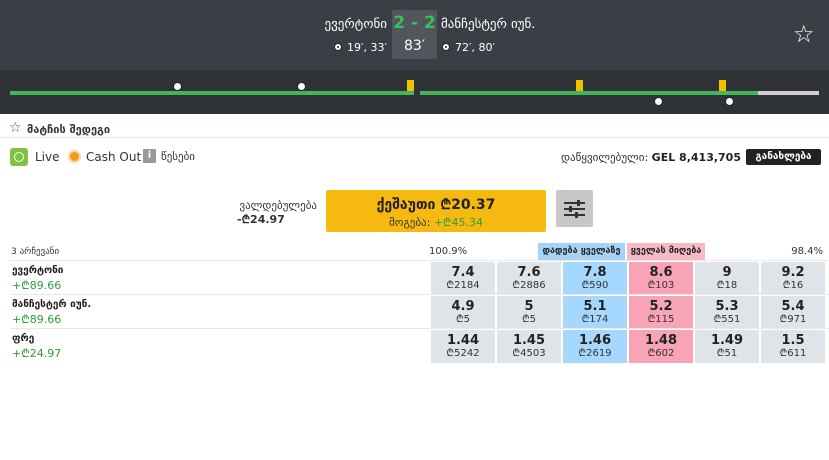 Image resolution: width=829 pixels, height=460 pixels. I want to click on first-half-bar, so click(212, 93).